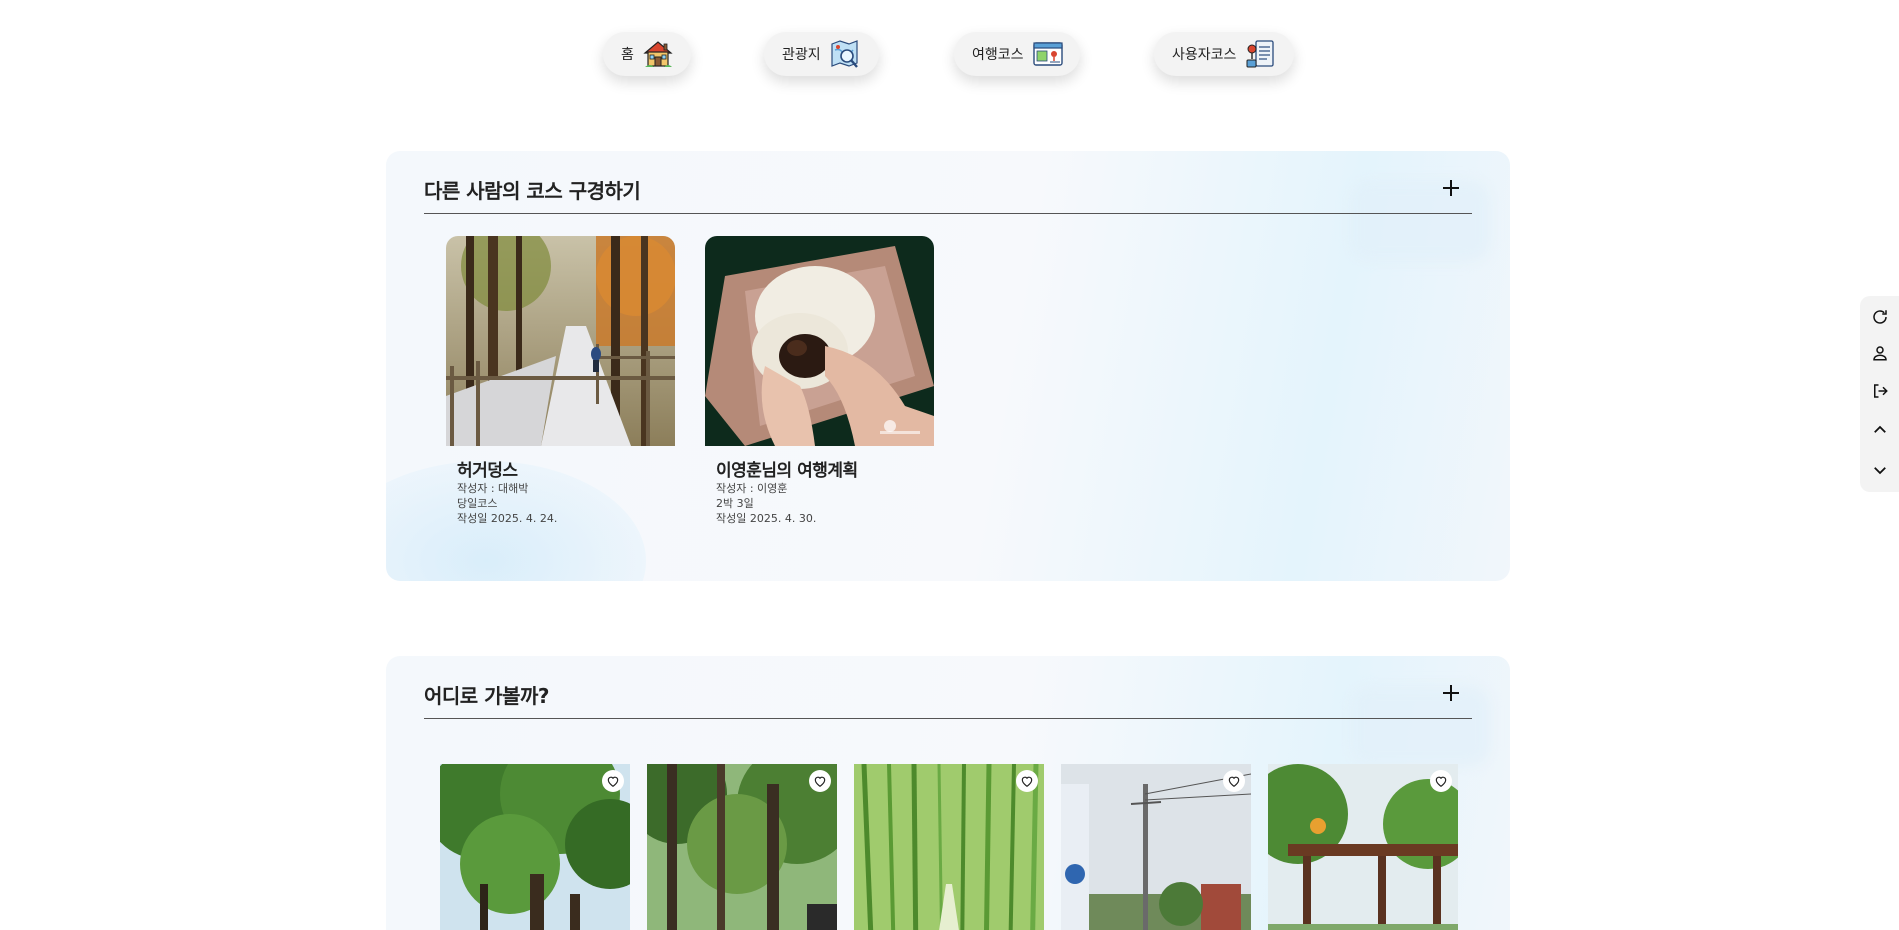 The height and width of the screenshot is (930, 1899). I want to click on house-icon, so click(658, 54).